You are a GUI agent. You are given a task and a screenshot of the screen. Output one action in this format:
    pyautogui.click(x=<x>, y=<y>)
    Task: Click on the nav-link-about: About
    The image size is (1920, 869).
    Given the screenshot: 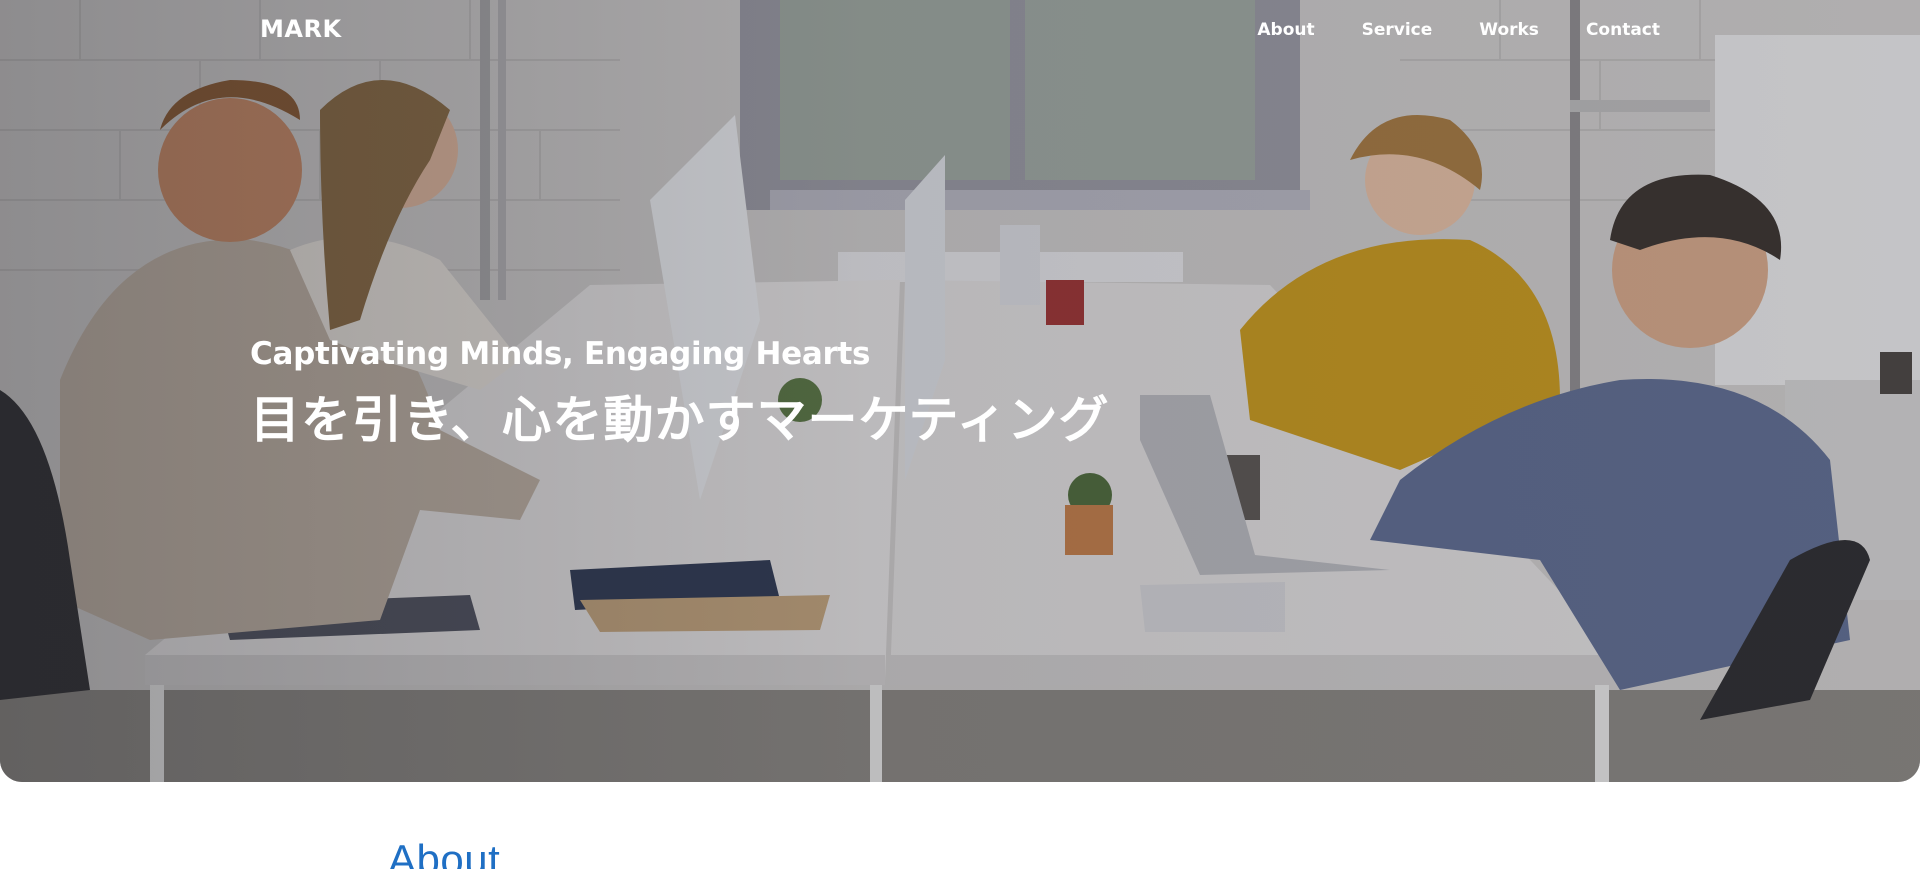 What is the action you would take?
    pyautogui.click(x=1285, y=30)
    